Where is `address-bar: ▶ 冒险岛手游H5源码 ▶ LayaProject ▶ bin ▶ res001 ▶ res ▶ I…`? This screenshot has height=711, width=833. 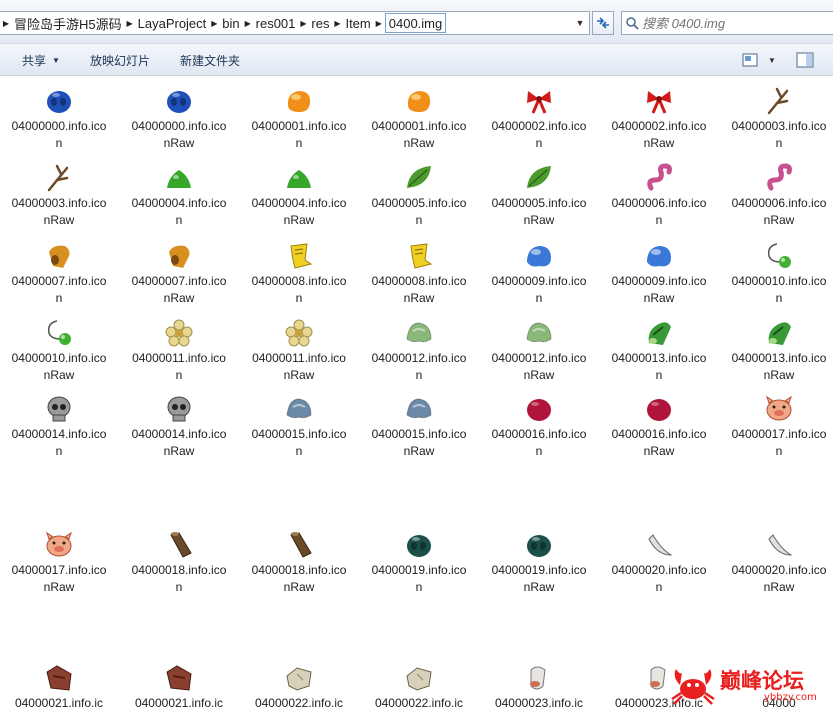 address-bar: ▶ 冒险岛手游H5源码 ▶ LayaProject ▶ bin ▶ res001 ▶ res ▶ I… is located at coordinates (295, 23).